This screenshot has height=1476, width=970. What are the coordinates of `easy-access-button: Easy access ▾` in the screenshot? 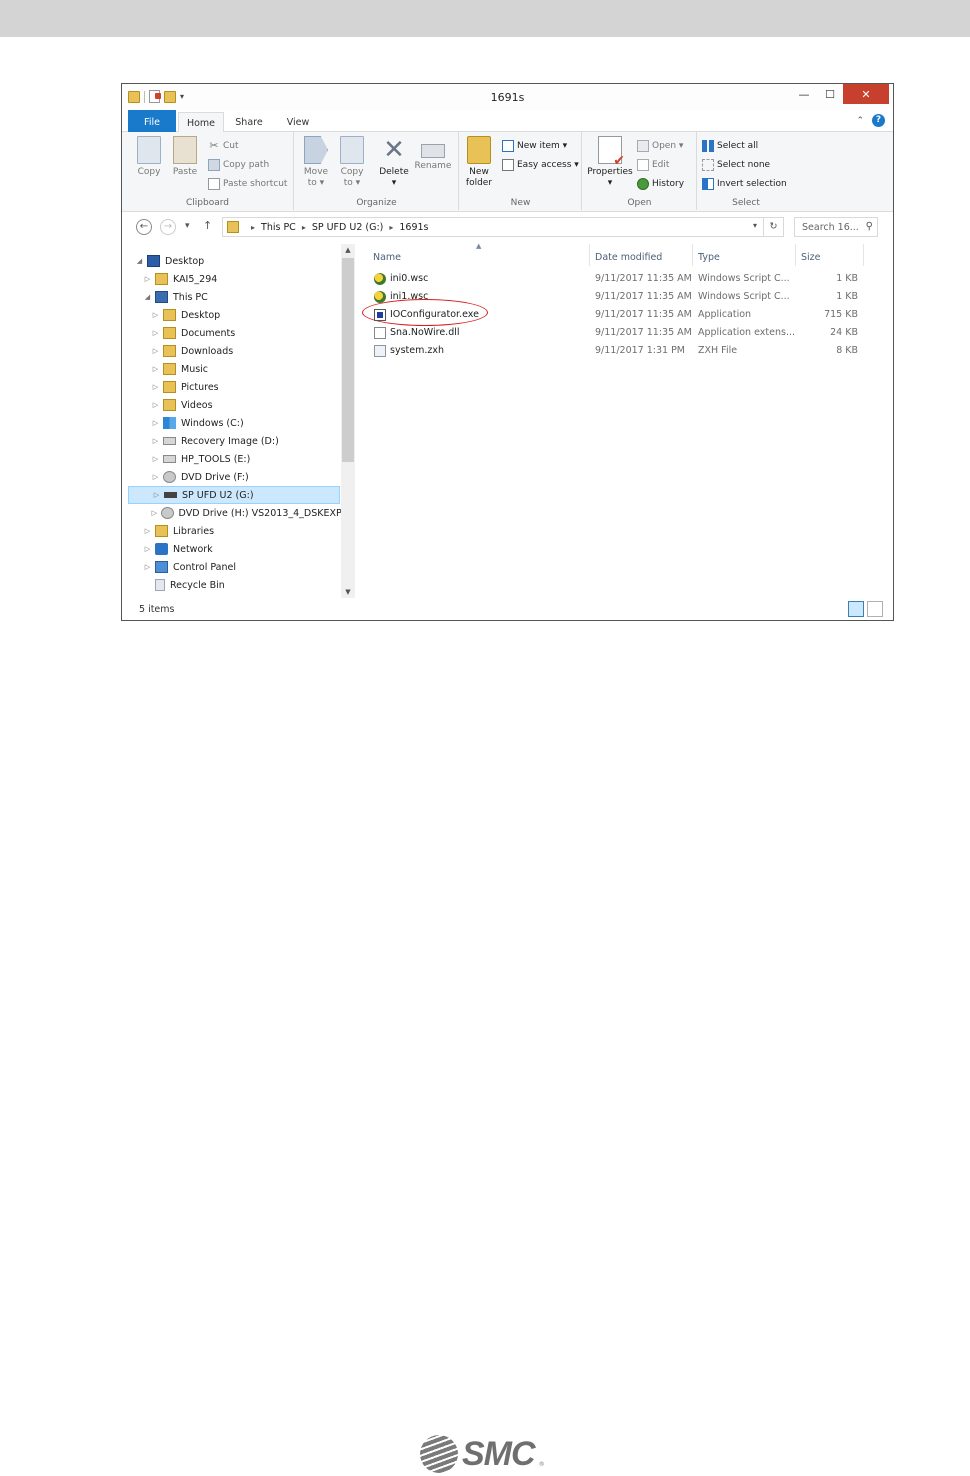 It's located at (540, 165).